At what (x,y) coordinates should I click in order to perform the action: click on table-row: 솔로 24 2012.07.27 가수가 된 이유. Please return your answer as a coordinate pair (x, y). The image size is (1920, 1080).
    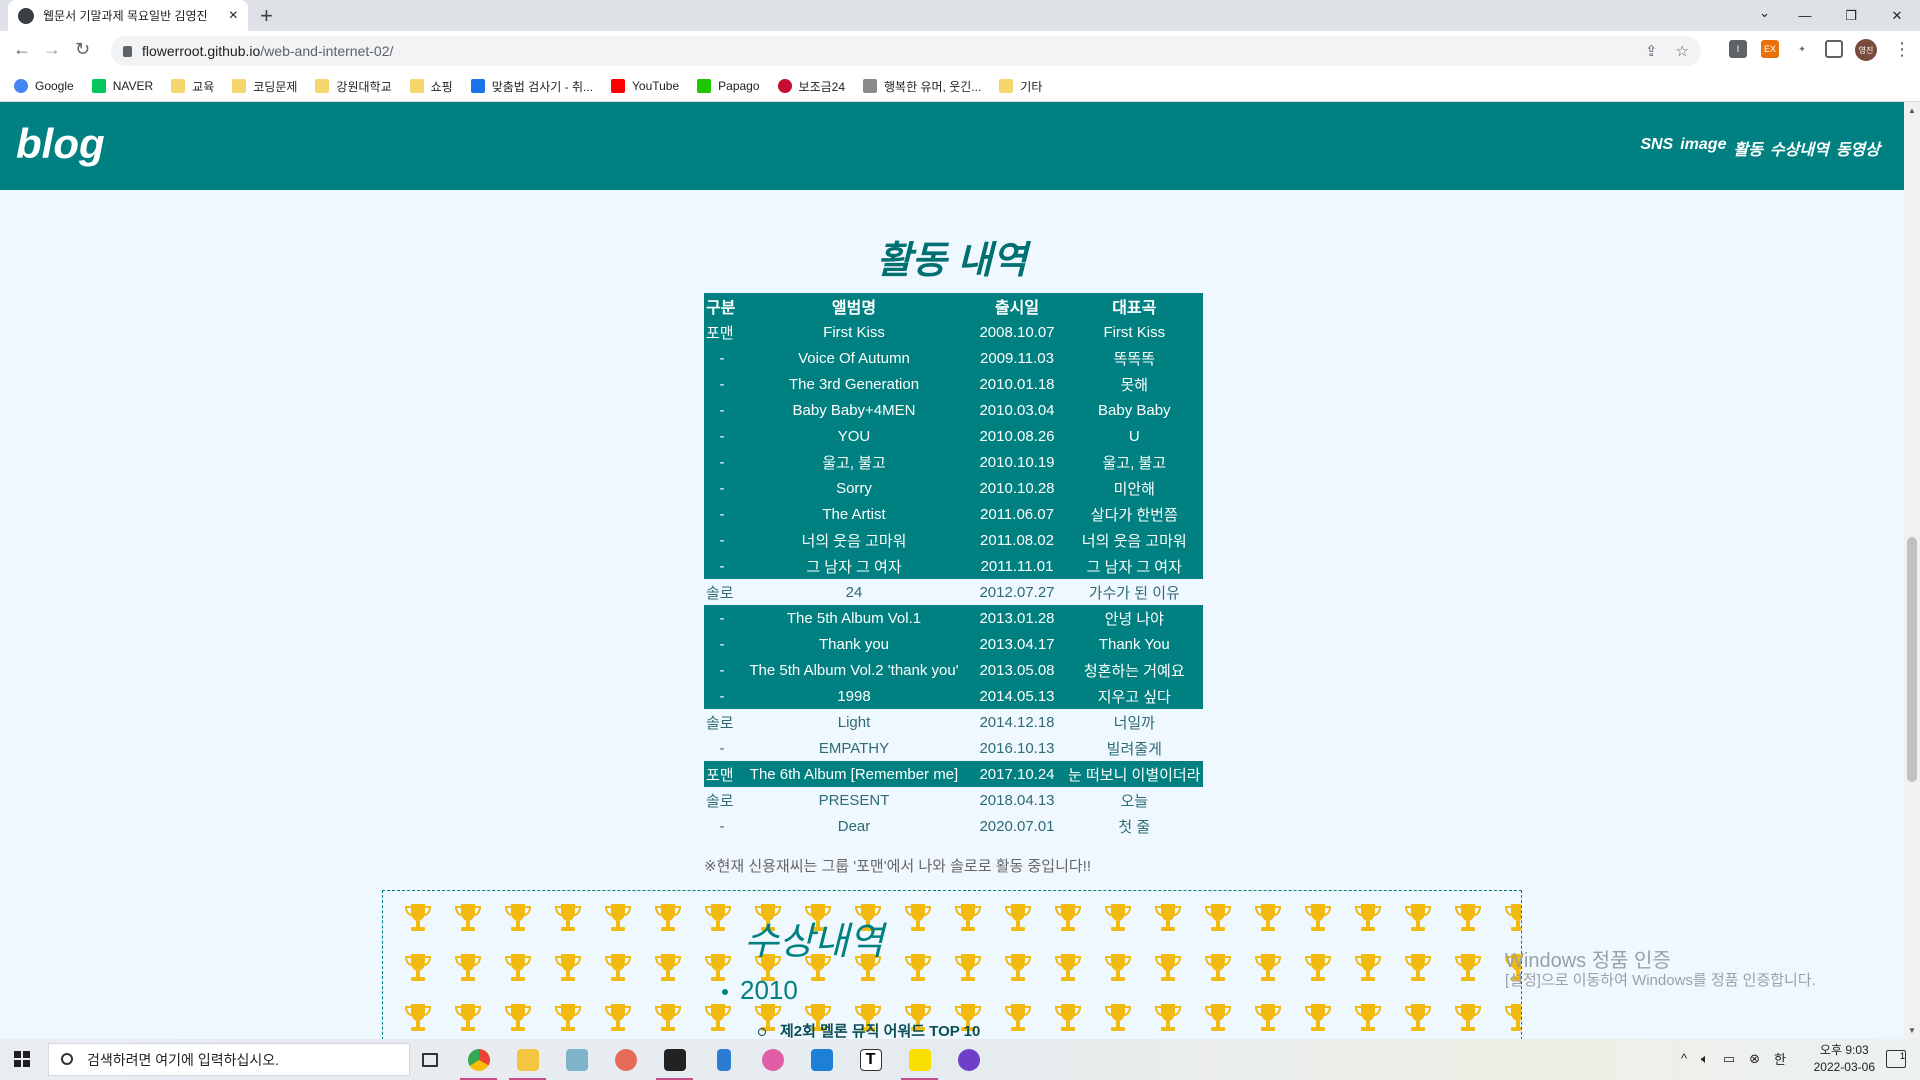
    Looking at the image, I should click on (953, 592).